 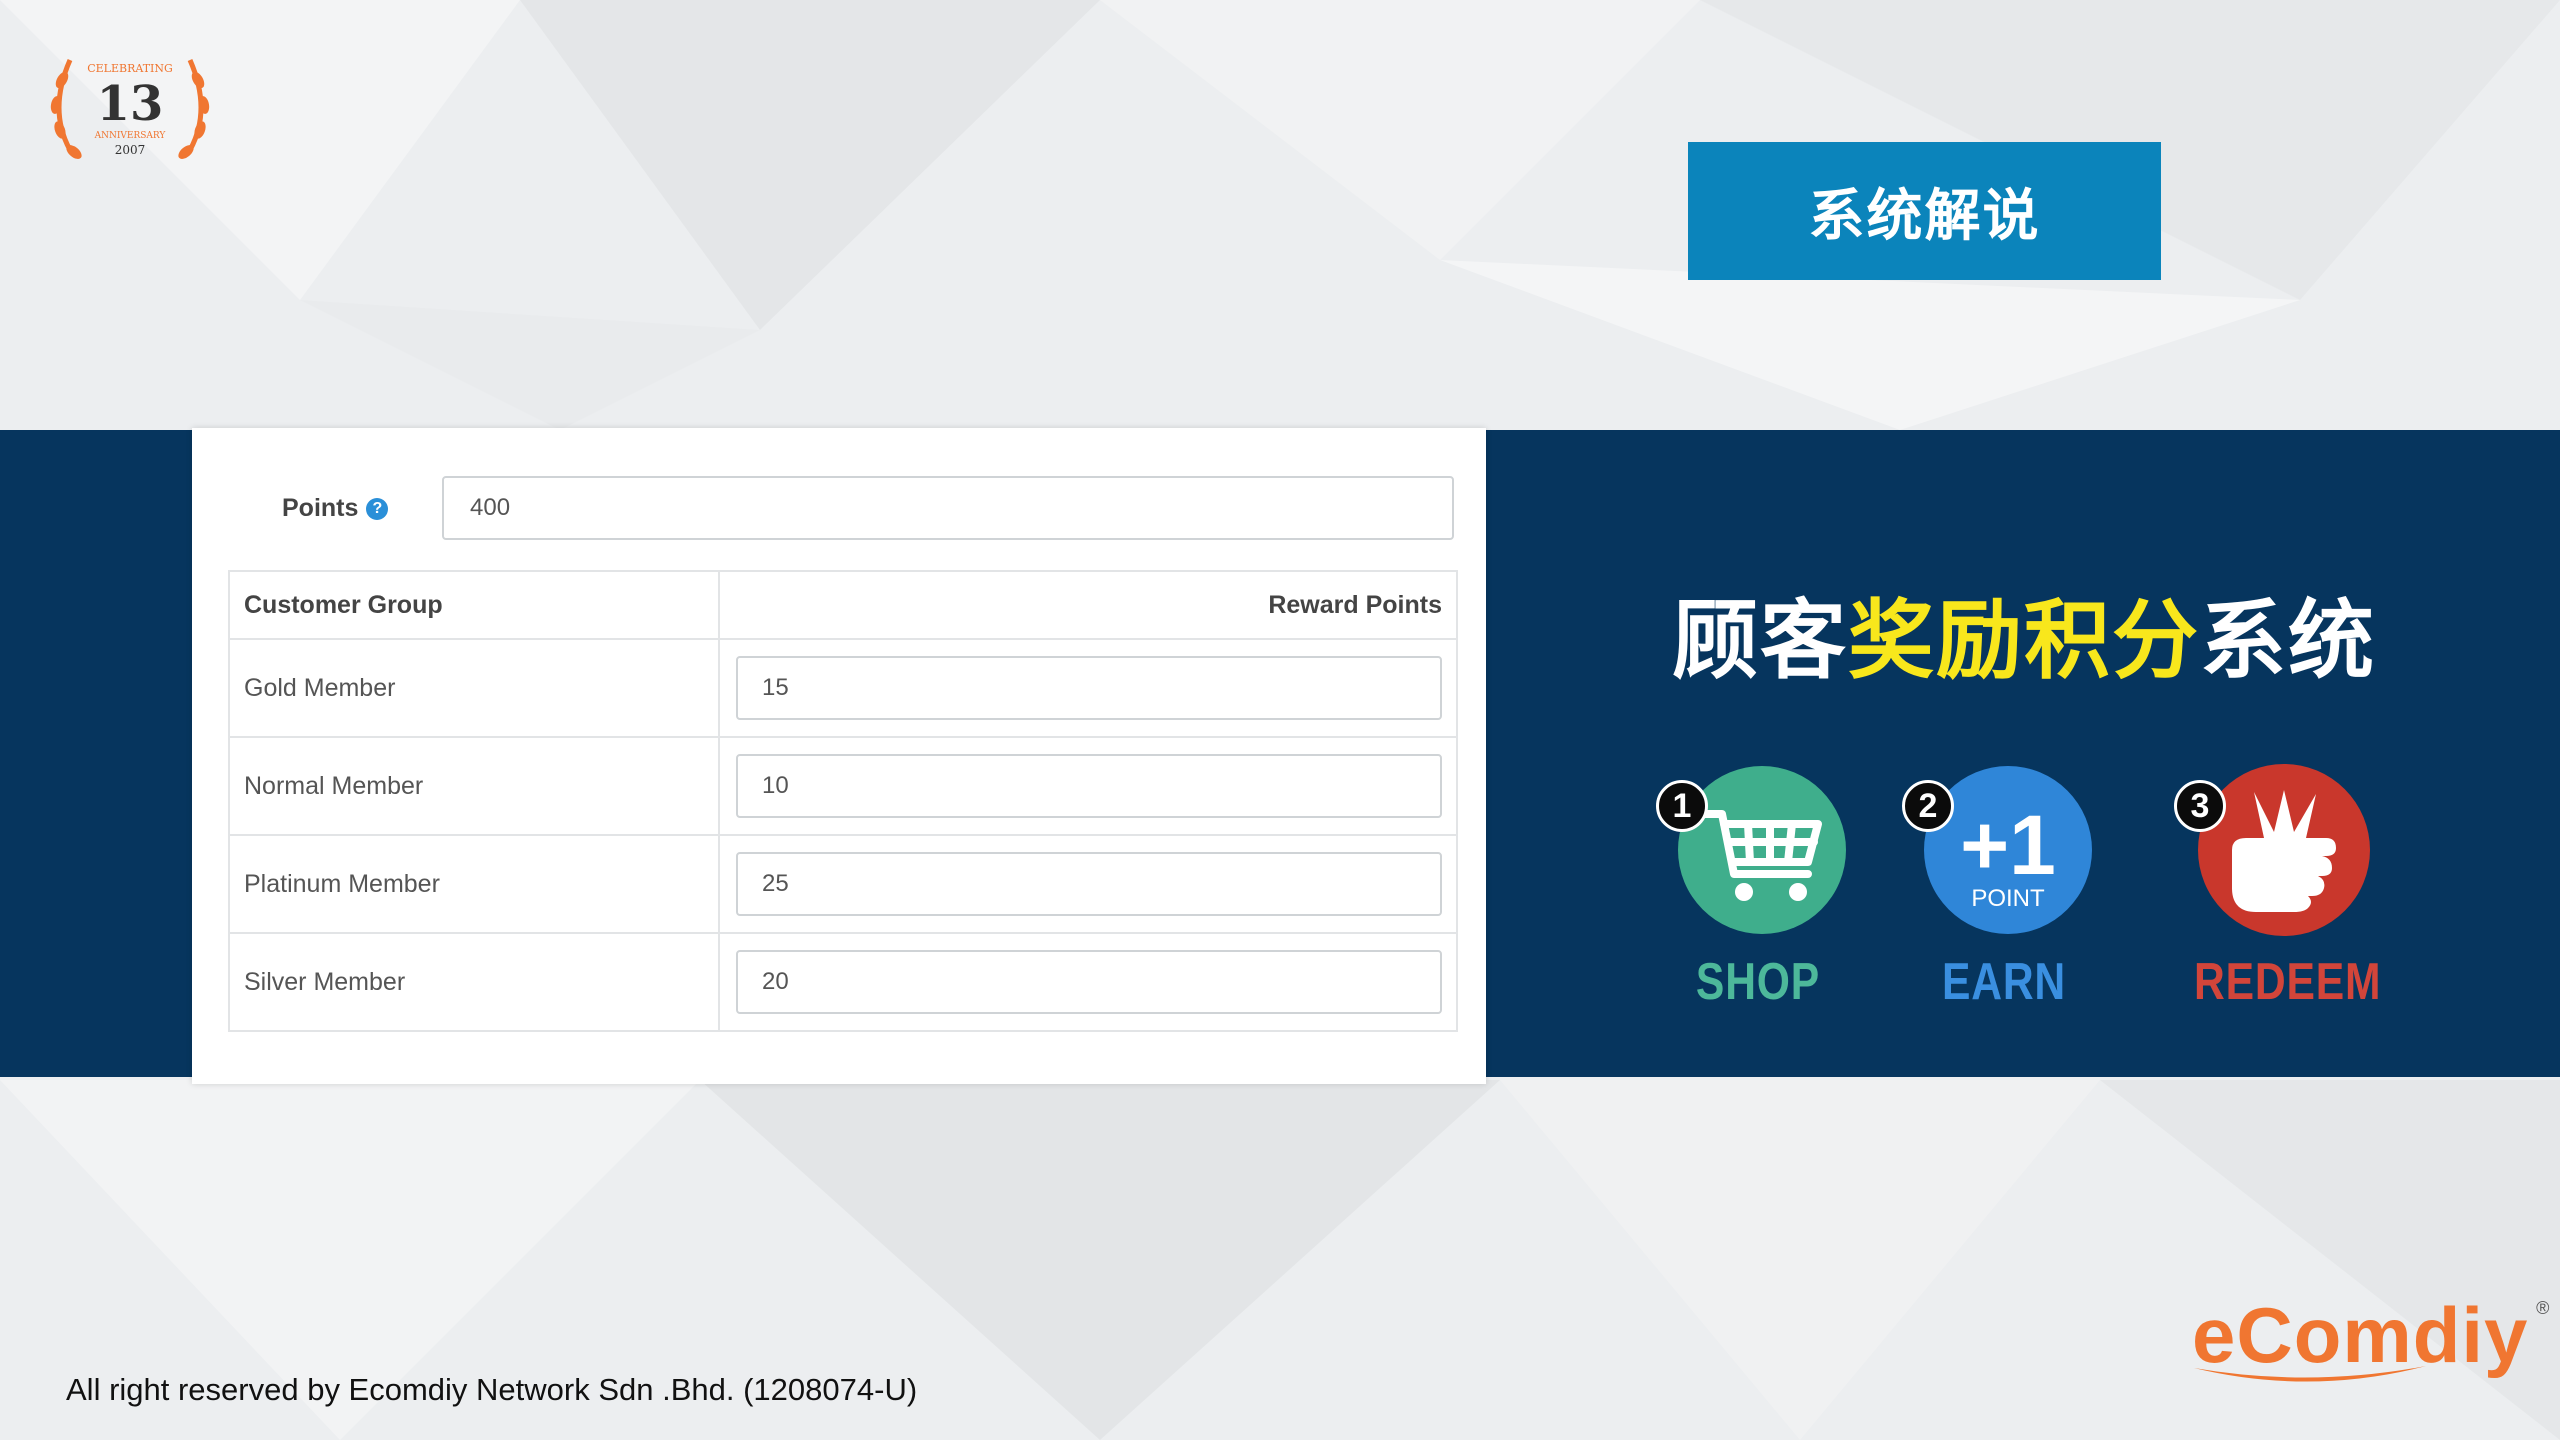 What do you see at coordinates (130, 68) in the screenshot?
I see `badge-top-text: CELEBRATING` at bounding box center [130, 68].